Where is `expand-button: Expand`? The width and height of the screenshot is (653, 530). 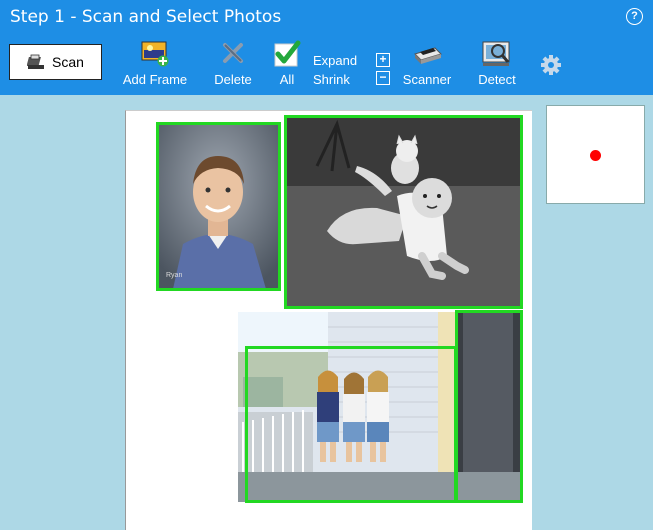
expand-button: Expand is located at coordinates (335, 60).